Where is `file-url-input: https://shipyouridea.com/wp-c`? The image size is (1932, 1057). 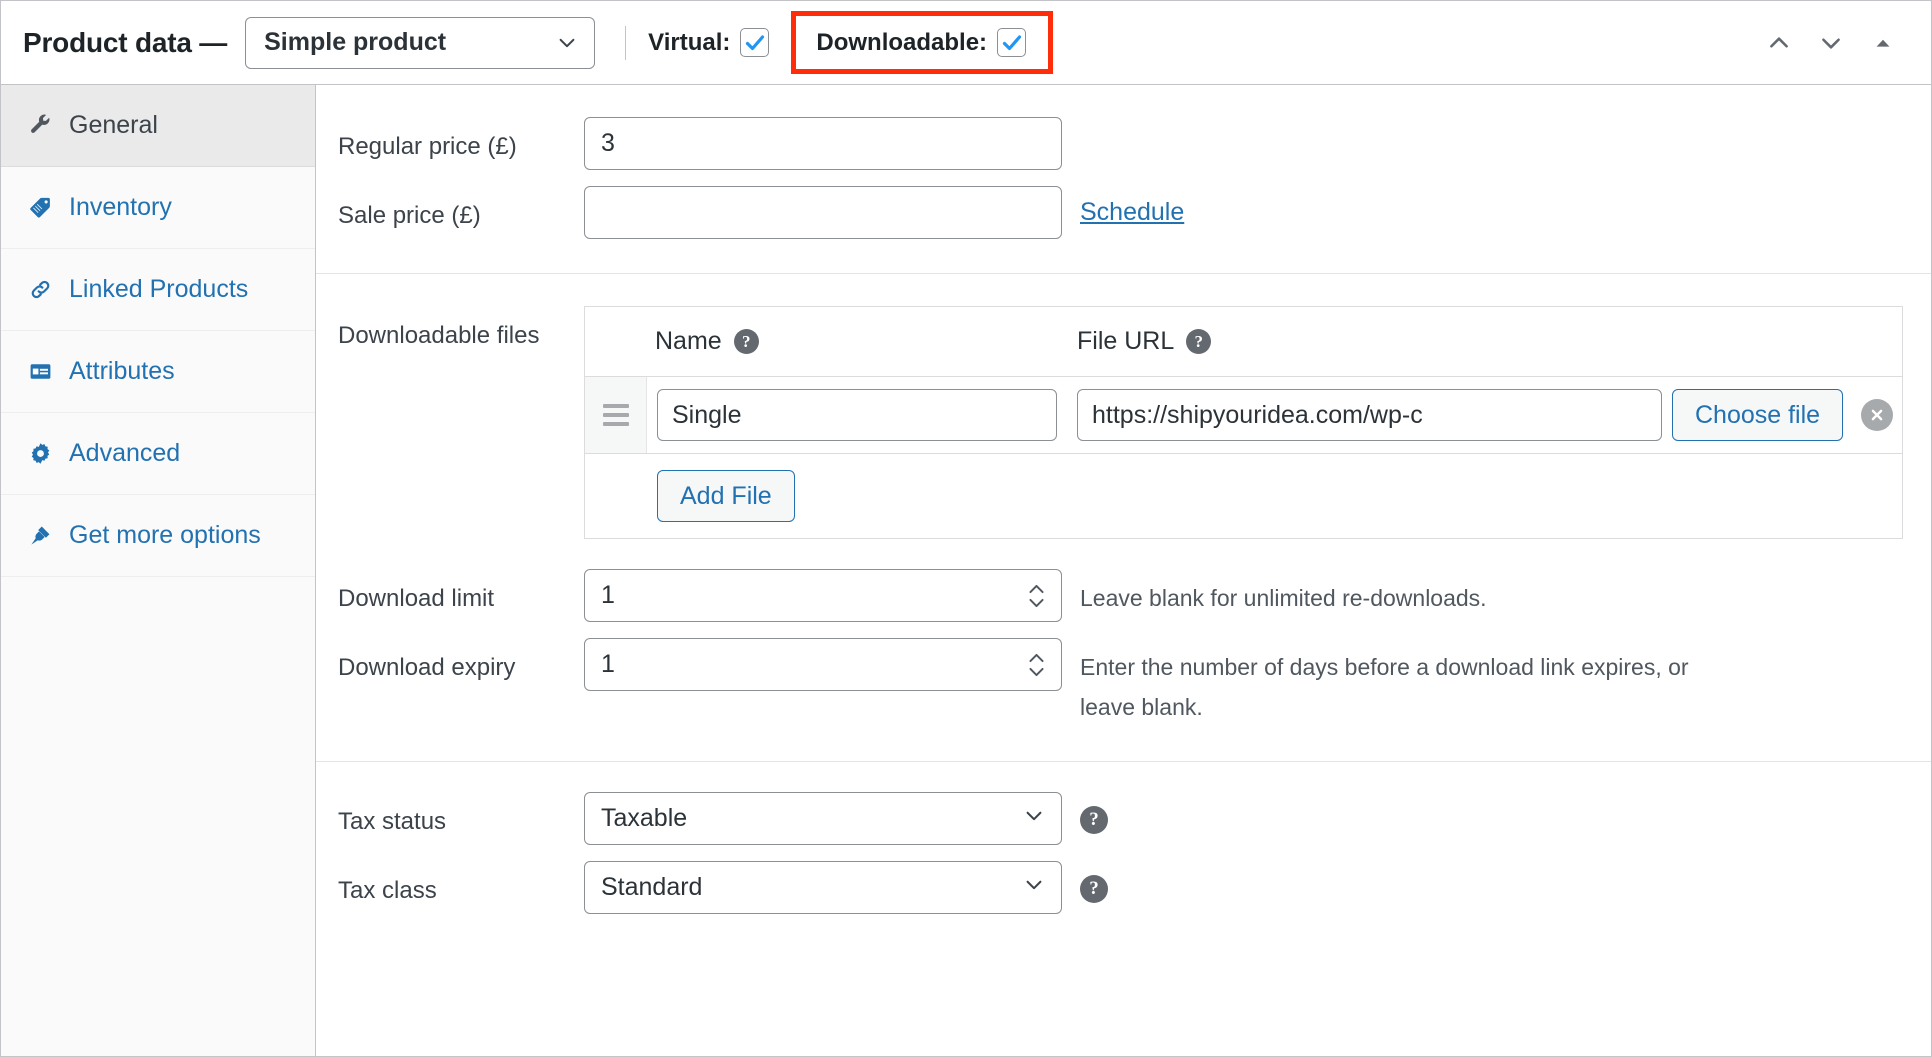
file-url-input: https://shipyouridea.com/wp-c is located at coordinates (1369, 415).